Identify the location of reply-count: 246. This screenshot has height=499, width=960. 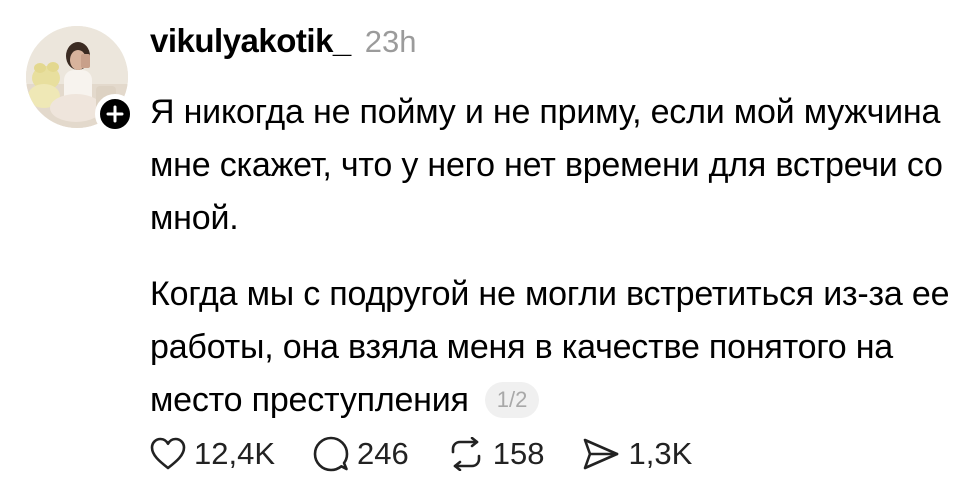
(383, 453).